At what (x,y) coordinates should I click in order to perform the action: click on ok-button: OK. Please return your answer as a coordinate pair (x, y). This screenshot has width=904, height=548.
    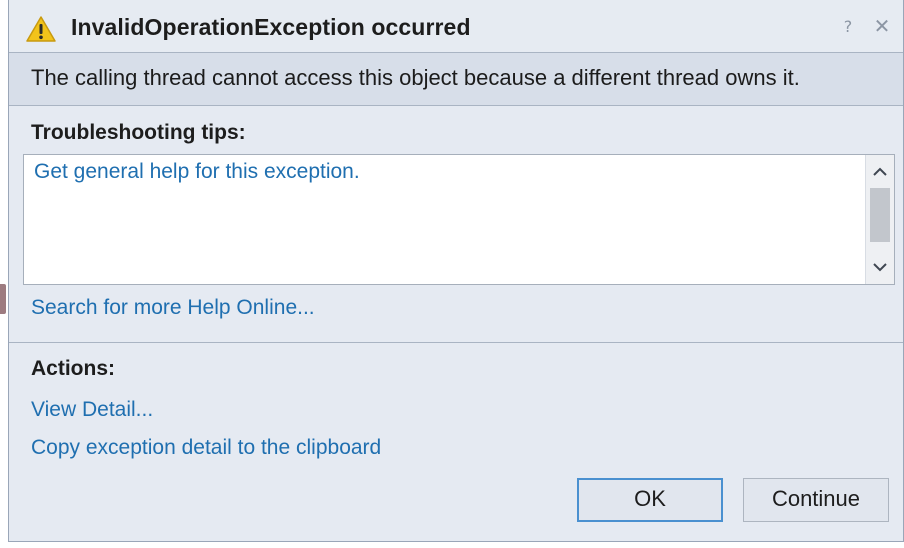
    Looking at the image, I should click on (650, 500).